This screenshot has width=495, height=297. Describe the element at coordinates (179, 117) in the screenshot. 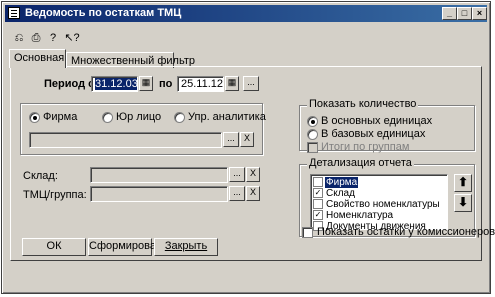

I see `radio-mgmt-analytics` at that location.